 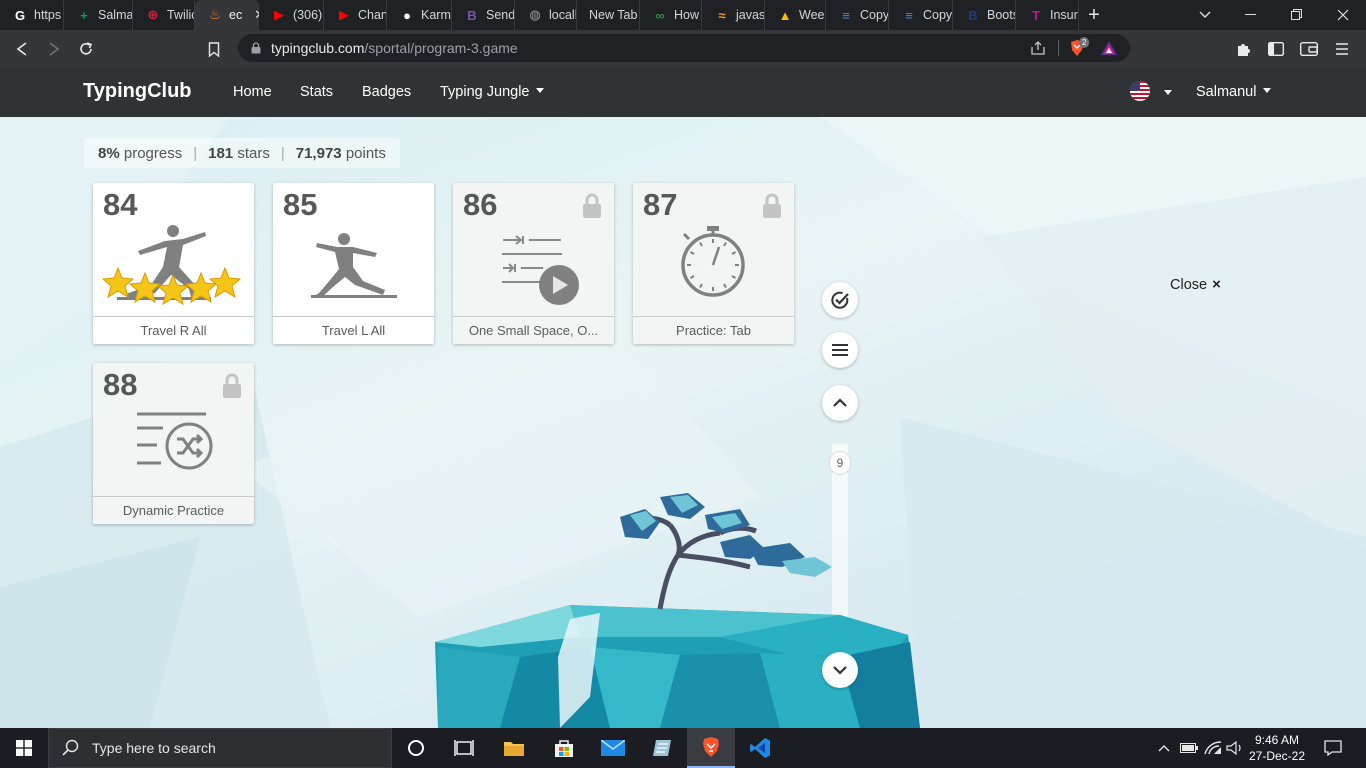 I want to click on system-clock: 9:46 AM 27-Dec-22, so click(x=1277, y=748).